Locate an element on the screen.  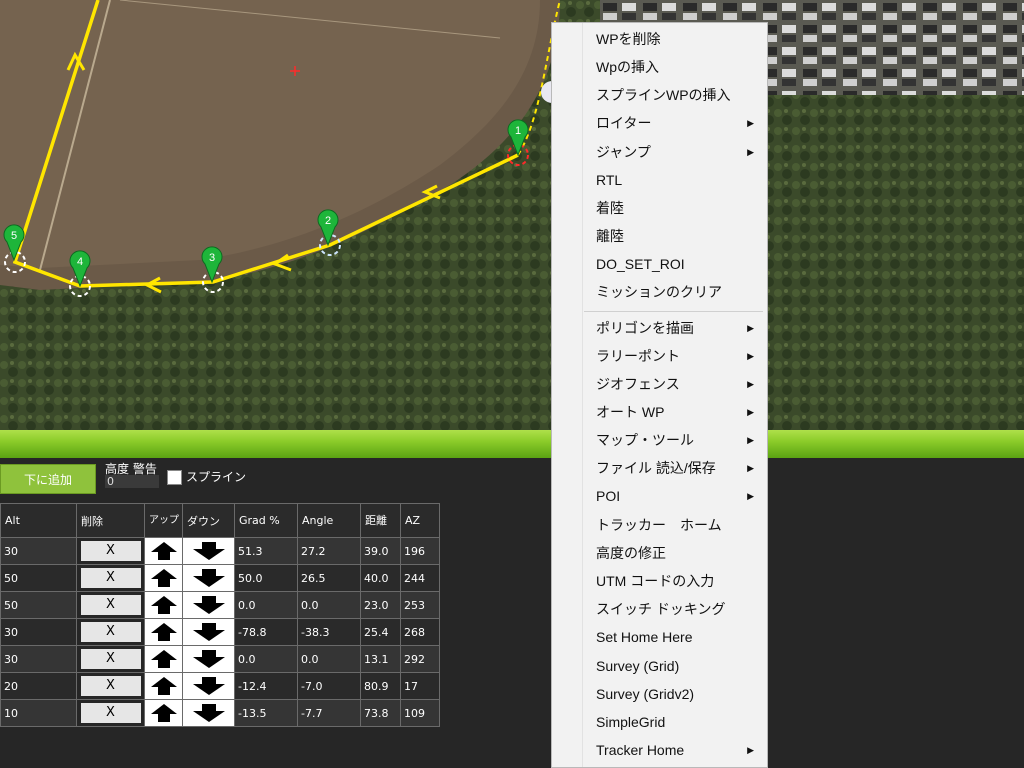
menu-item: トラッカー ホーム is located at coordinates (681, 525).